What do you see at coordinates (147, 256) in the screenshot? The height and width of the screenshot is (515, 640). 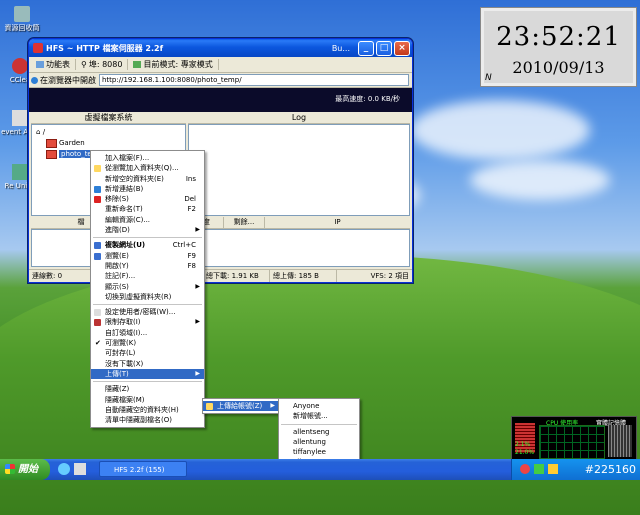 I see `menu-item: 瀏覽(E) F9` at bounding box center [147, 256].